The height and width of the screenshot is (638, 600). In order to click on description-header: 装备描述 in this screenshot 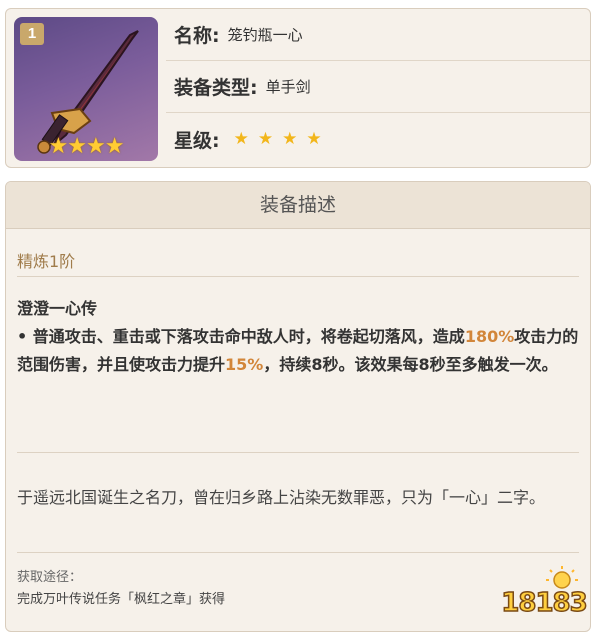, I will do `click(298, 205)`.